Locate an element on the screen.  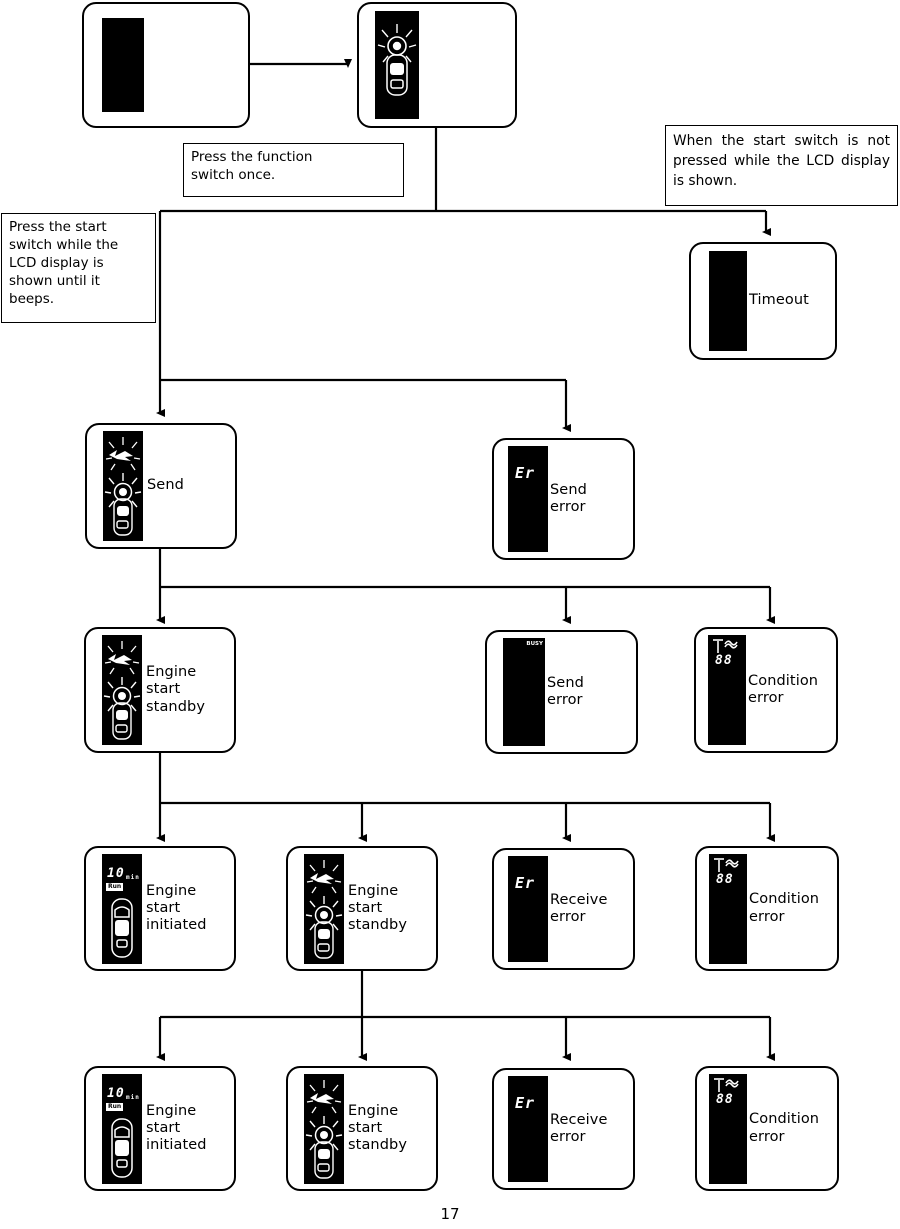
node-send-error-2-label: Send error is located at coordinates (565, 691).